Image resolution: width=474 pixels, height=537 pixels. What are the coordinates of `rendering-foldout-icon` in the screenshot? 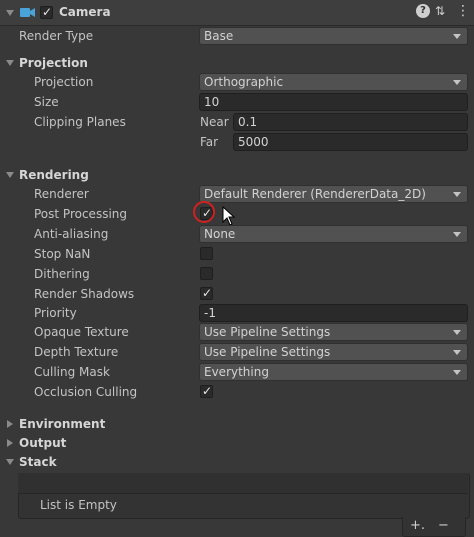 It's located at (10, 175).